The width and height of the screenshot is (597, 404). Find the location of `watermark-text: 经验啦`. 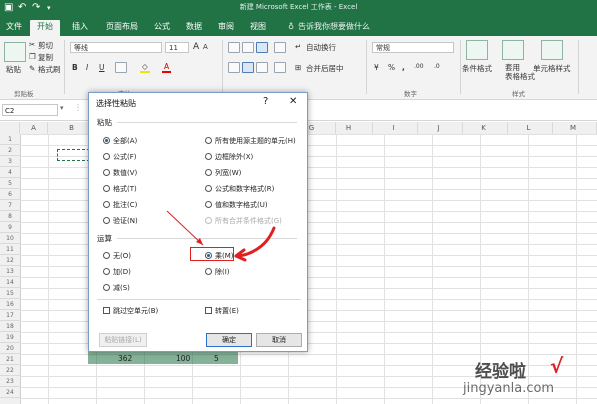

watermark-text: 经验啦 is located at coordinates (500, 372).